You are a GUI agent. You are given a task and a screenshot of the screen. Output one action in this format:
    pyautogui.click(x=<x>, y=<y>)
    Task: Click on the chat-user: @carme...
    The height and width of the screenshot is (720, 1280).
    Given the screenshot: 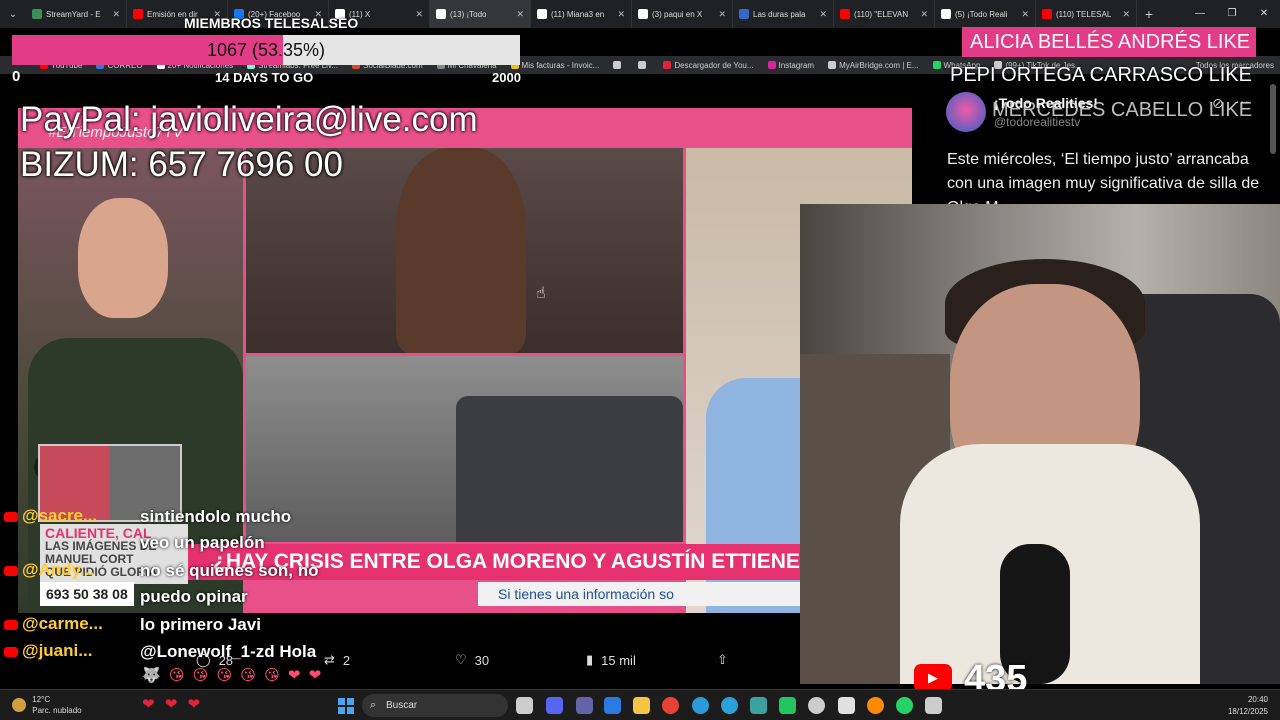 What is the action you would take?
    pyautogui.click(x=53, y=624)
    